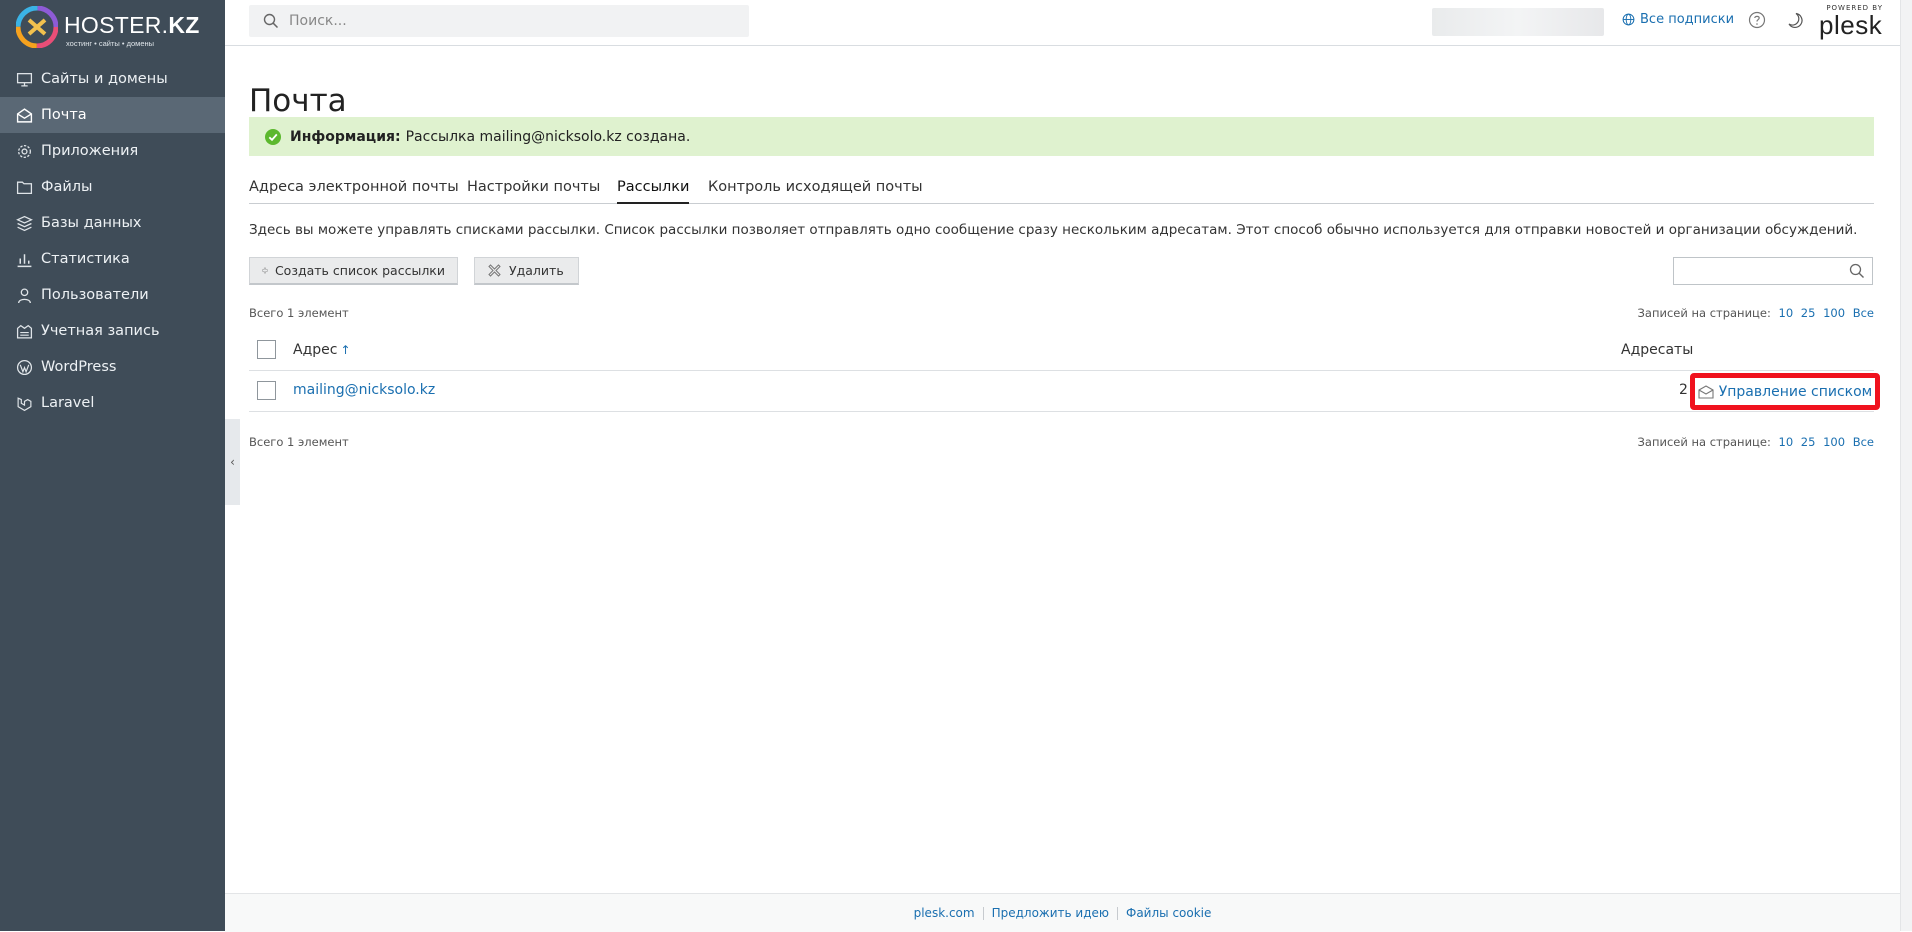 This screenshot has width=1912, height=932. I want to click on info-text: Рассылка mailing@nicksolo.kz создана., so click(548, 136).